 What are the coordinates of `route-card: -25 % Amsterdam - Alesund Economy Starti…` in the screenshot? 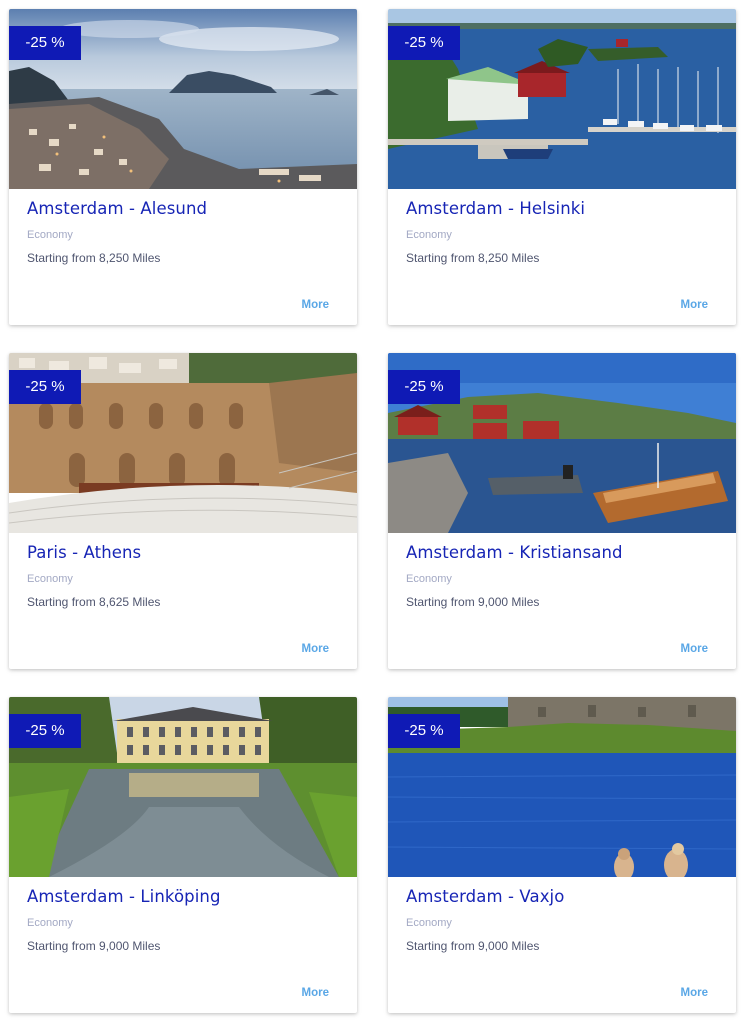 It's located at (183, 167).